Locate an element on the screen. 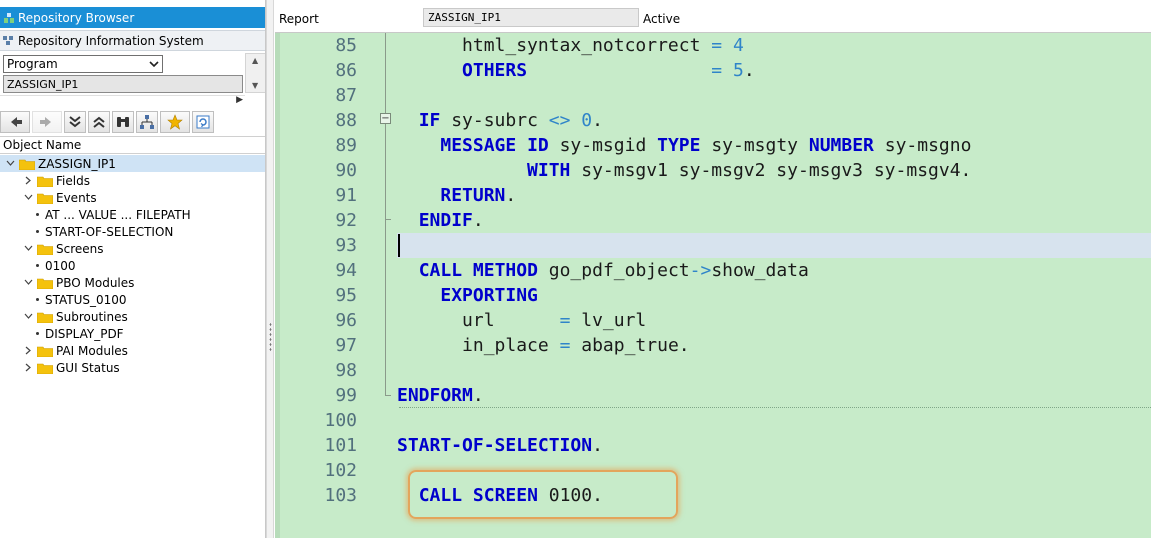 The height and width of the screenshot is (538, 1151). keyword-token: ENDFORM is located at coordinates (435, 395).